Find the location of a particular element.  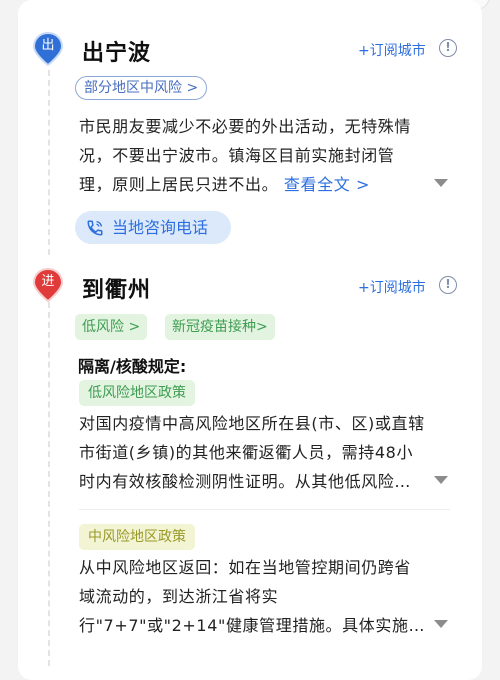

notice-line: 况，不要出宁波市。镇海区目前实施封闭管 is located at coordinates (237, 155).